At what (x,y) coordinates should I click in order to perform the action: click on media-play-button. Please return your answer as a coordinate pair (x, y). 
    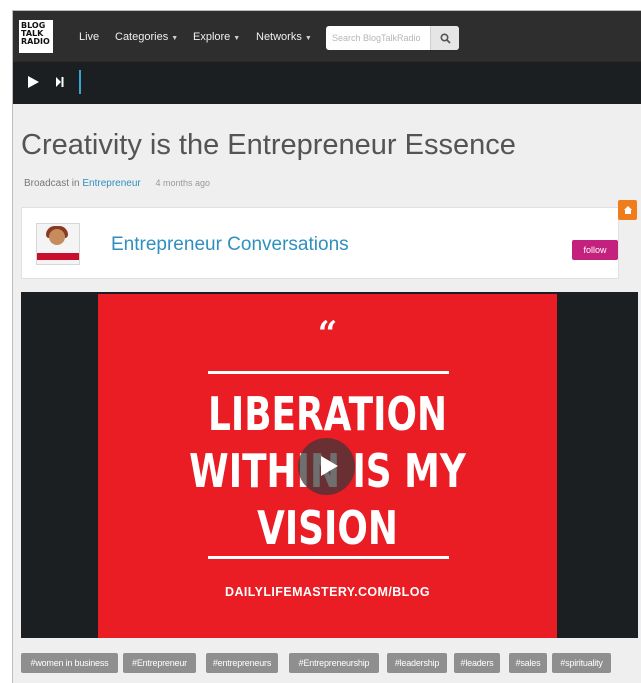
    Looking at the image, I should click on (326, 466).